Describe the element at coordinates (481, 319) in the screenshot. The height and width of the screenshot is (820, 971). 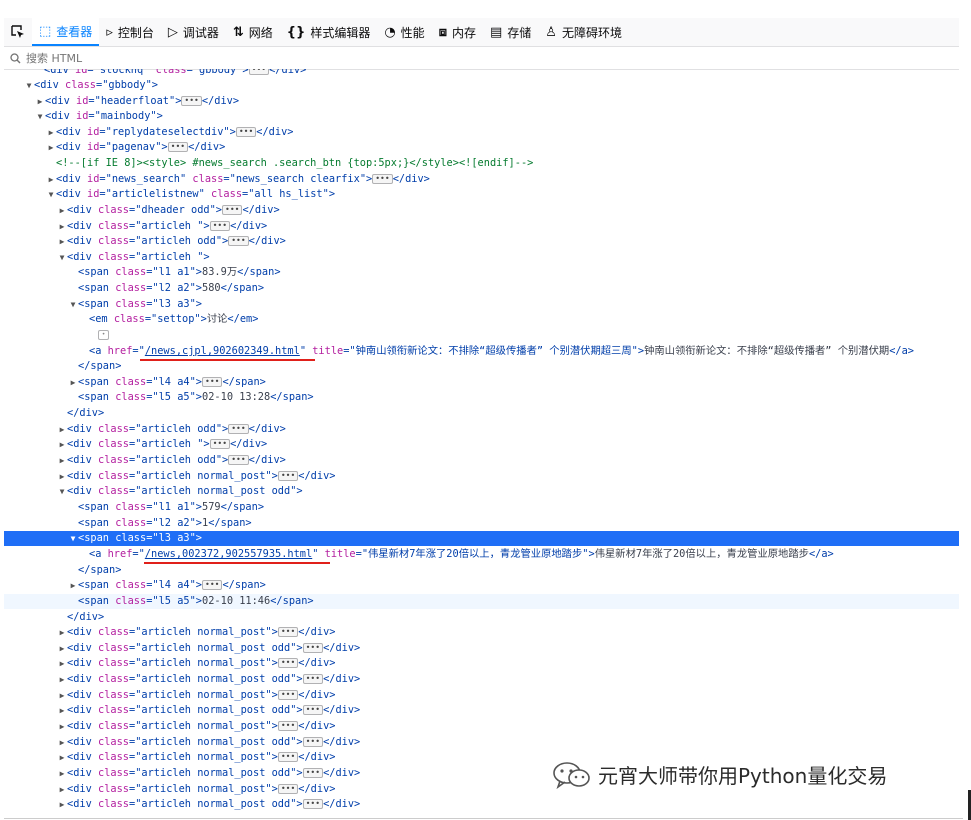
I see `tree-node: <em class="settop">讨论</em>` at that location.